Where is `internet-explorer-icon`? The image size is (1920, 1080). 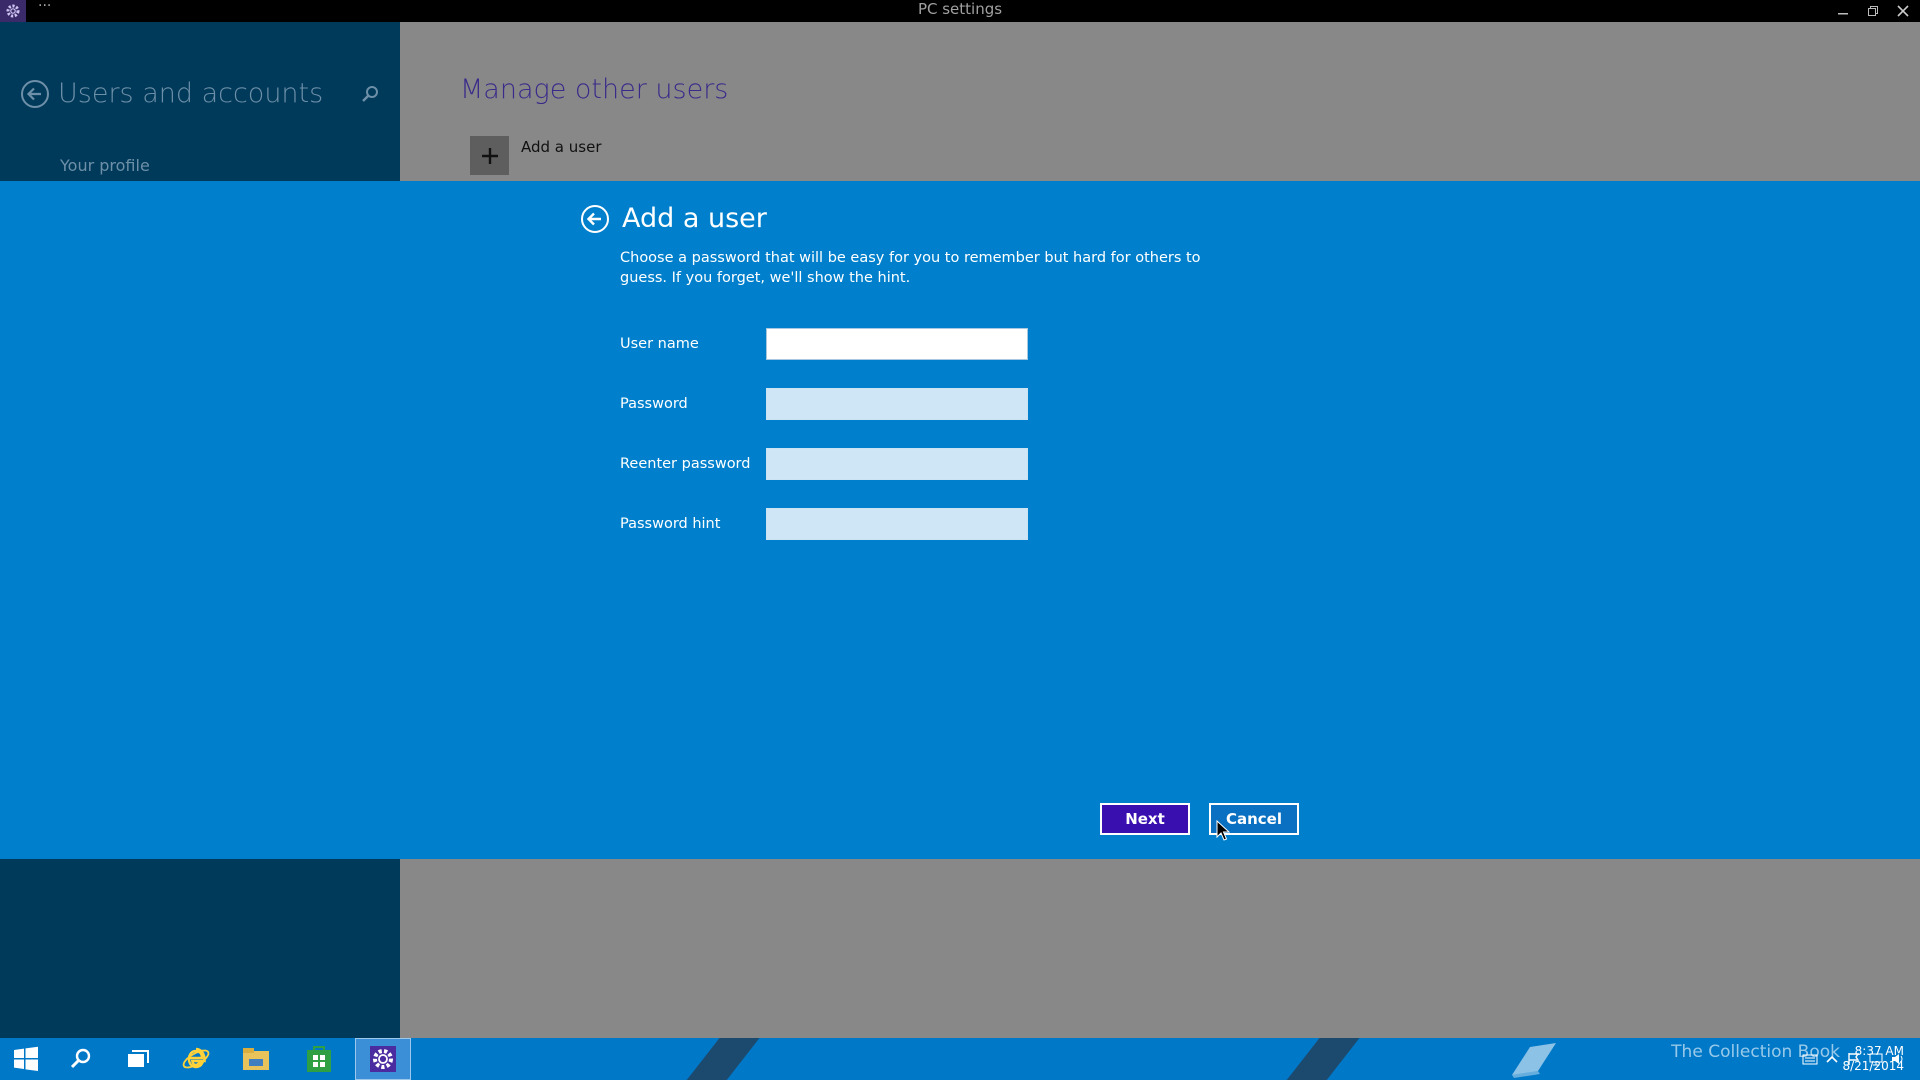 internet-explorer-icon is located at coordinates (196, 1058).